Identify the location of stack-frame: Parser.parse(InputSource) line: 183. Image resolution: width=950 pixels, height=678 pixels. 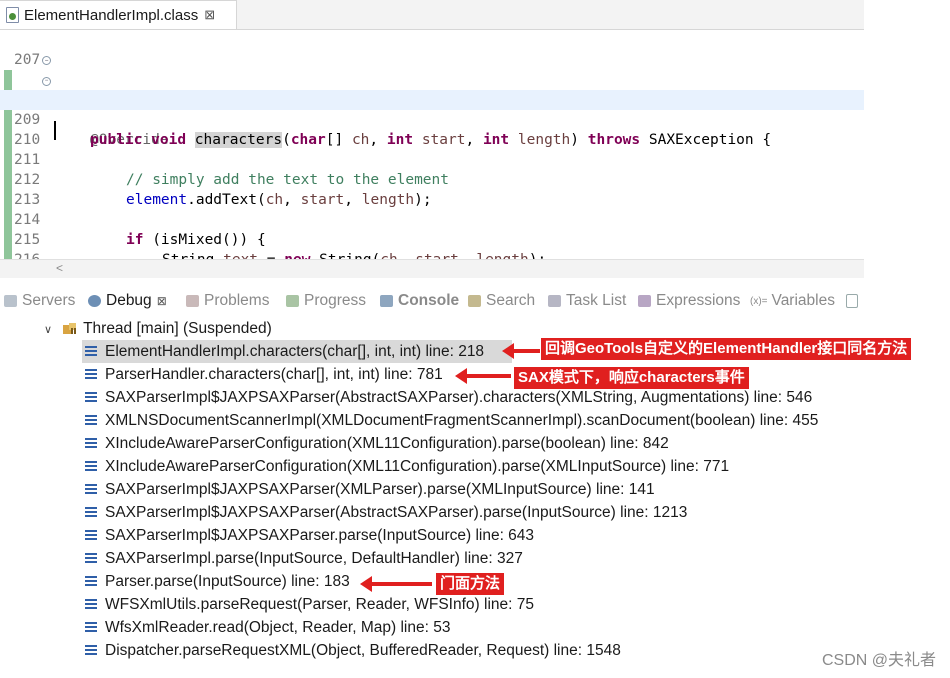
(216, 581).